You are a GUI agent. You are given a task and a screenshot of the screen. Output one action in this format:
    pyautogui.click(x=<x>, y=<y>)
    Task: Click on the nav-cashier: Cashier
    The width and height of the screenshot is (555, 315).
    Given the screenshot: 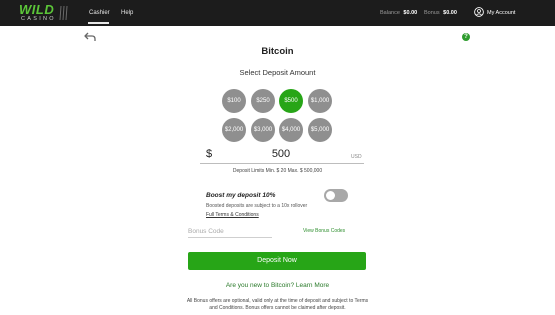 What is the action you would take?
    pyautogui.click(x=99, y=13)
    